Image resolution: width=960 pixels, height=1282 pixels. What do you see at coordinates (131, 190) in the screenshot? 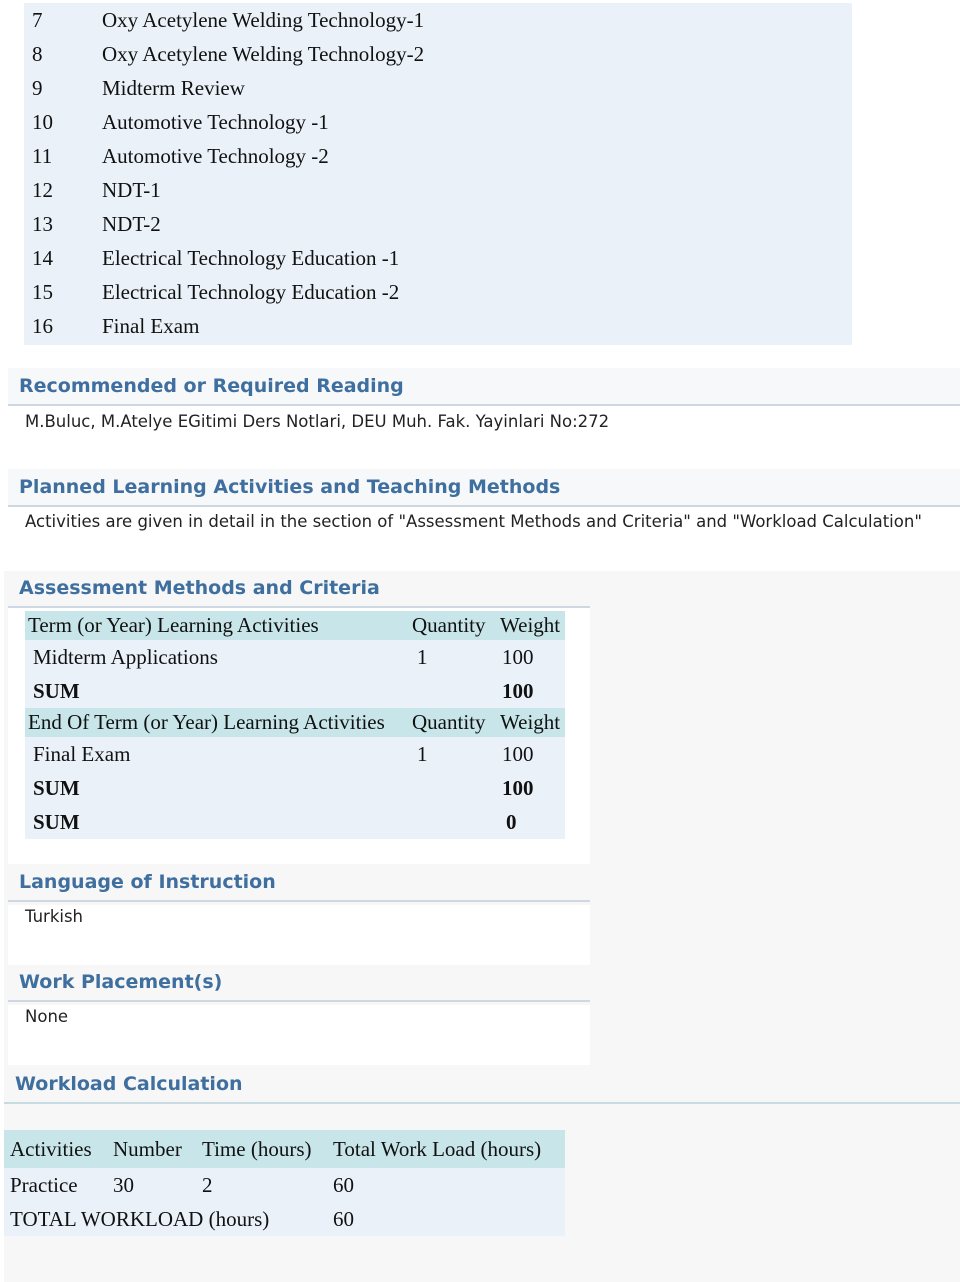
I see `week-topic: NDT-1` at bounding box center [131, 190].